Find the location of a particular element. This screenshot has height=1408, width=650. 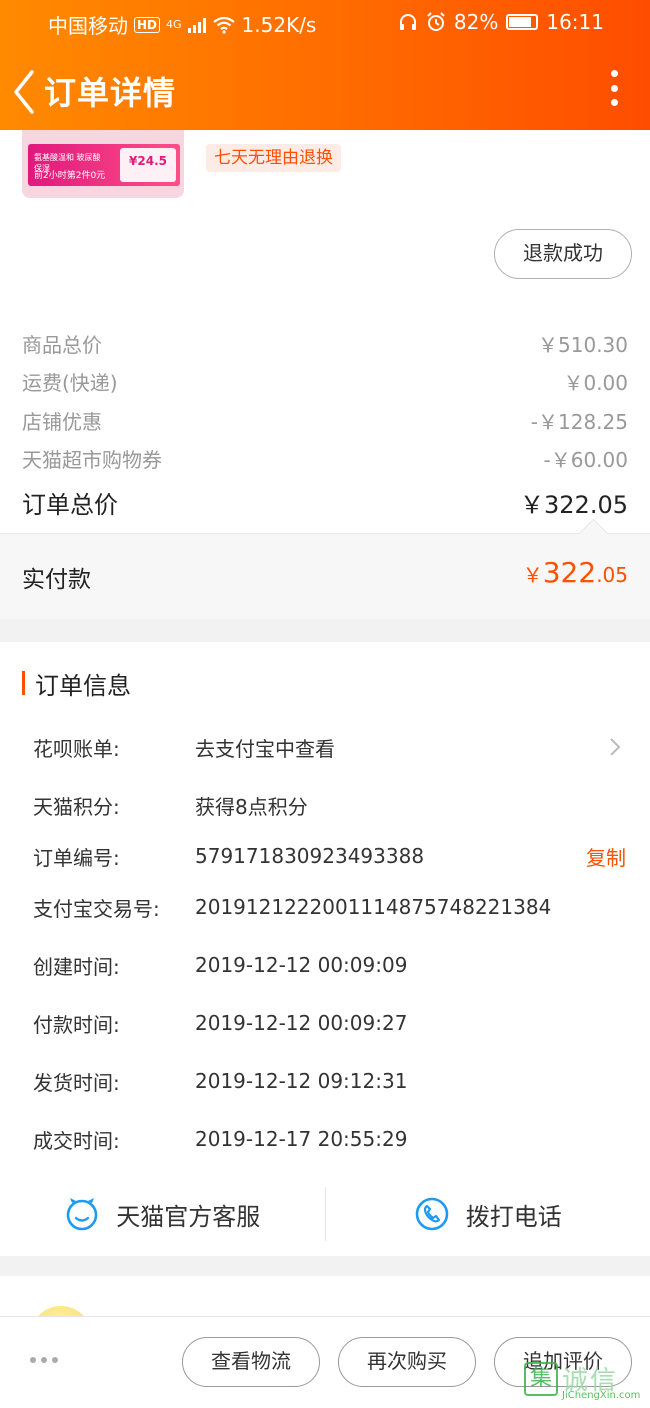

copy-button: 复制 is located at coordinates (606, 856).